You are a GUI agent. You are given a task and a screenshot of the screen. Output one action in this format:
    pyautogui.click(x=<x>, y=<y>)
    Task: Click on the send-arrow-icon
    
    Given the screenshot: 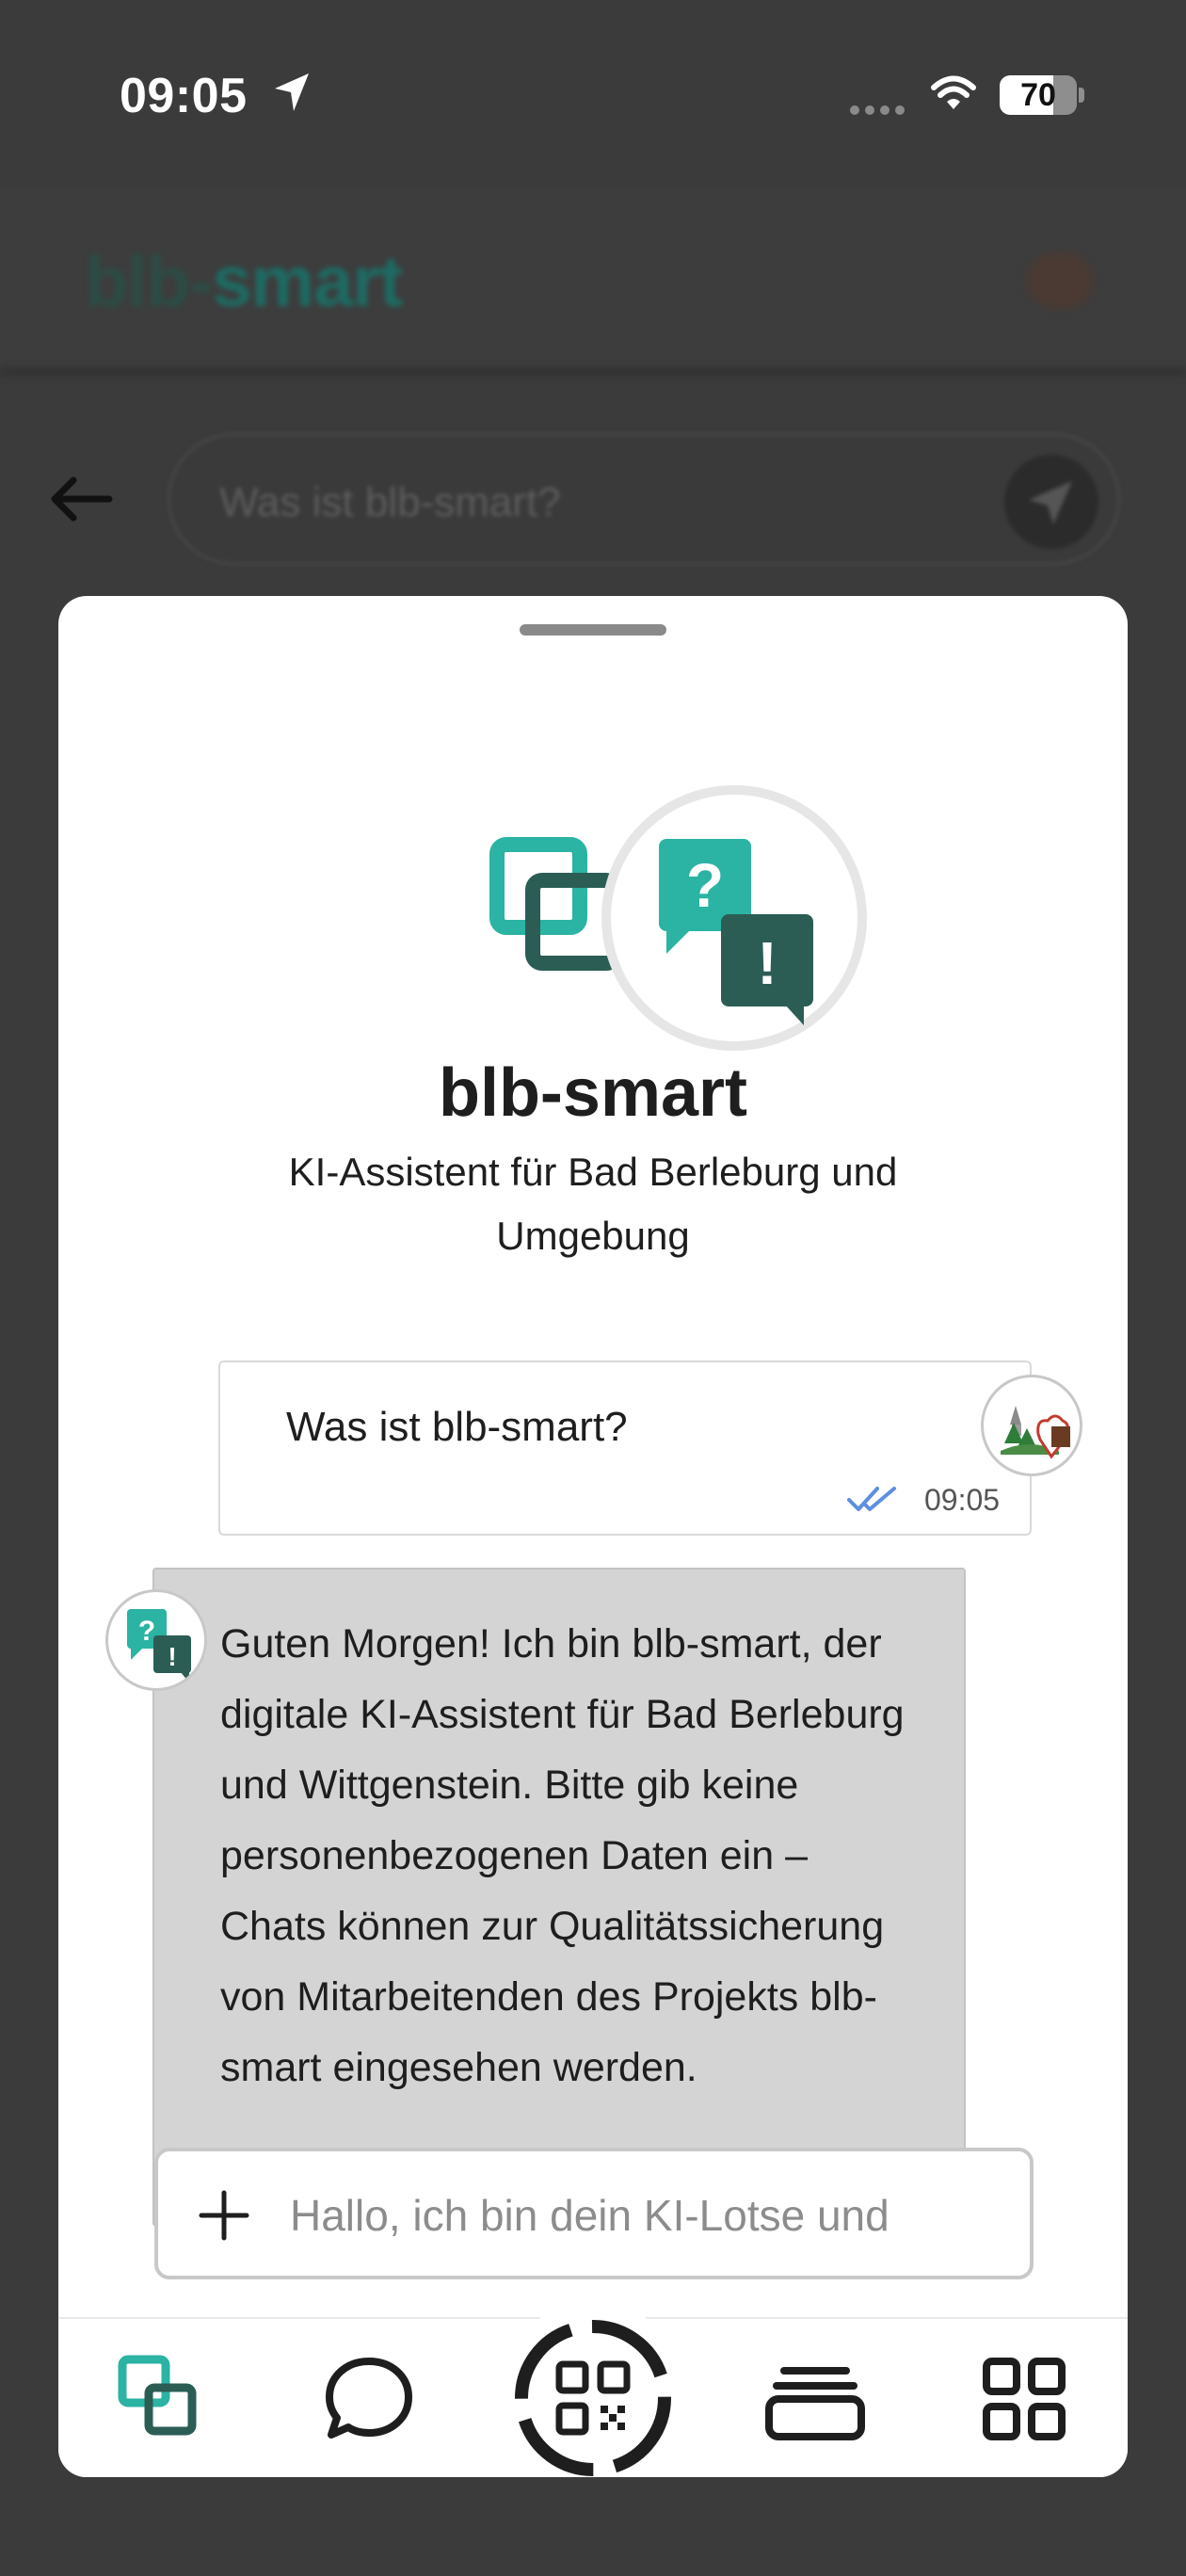 What is the action you would take?
    pyautogui.click(x=1050, y=502)
    